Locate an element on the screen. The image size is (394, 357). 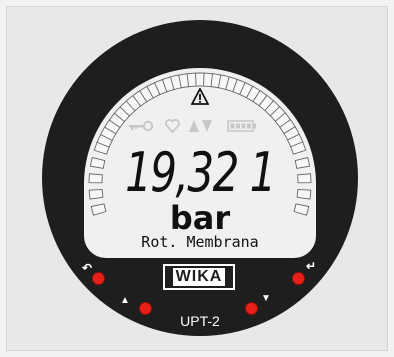
measured-value: 19,32 1 is located at coordinates (200, 172).